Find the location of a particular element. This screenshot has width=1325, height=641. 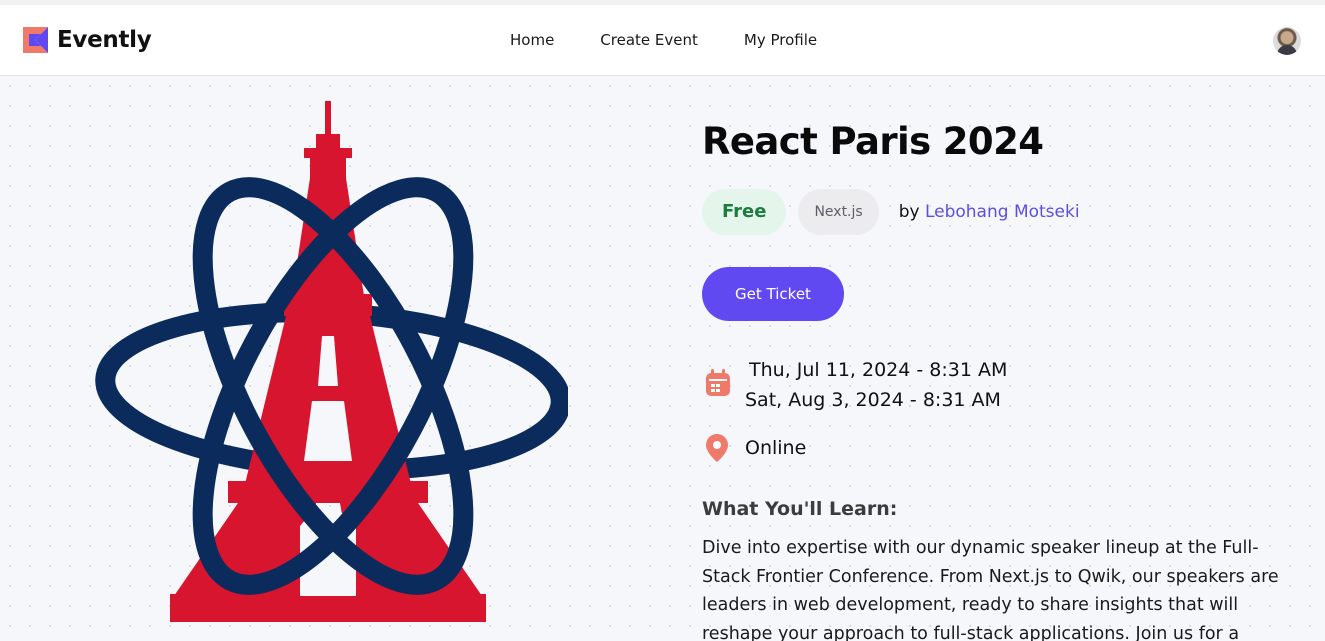

evently-logo-icon is located at coordinates (35, 40).